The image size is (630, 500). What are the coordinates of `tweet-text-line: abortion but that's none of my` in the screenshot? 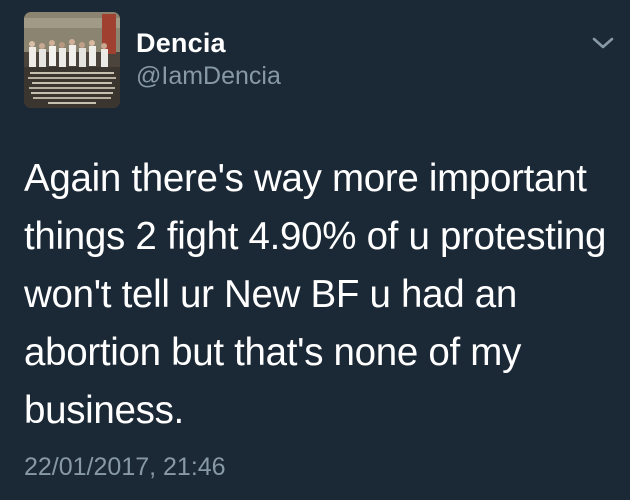 It's located at (273, 352).